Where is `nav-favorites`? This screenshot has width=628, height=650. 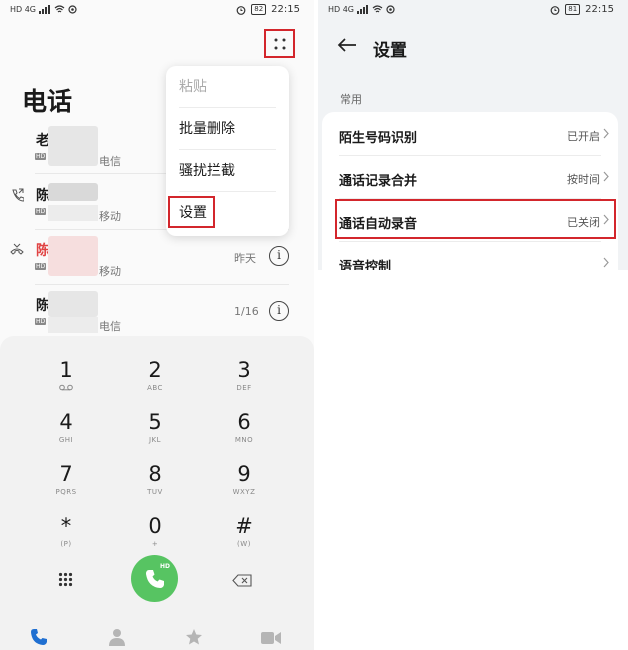 nav-favorites is located at coordinates (194, 639).